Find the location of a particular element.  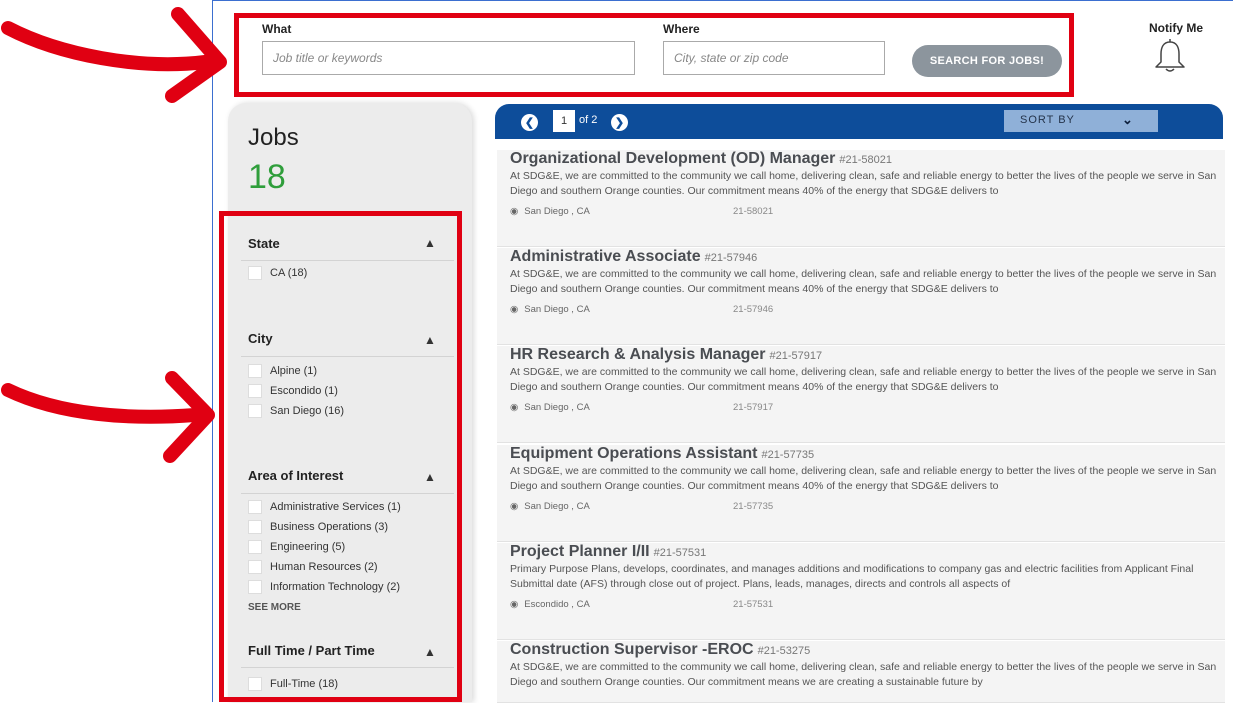

job-title: Construction Supervisor -EROC #21-53275 is located at coordinates (660, 650).